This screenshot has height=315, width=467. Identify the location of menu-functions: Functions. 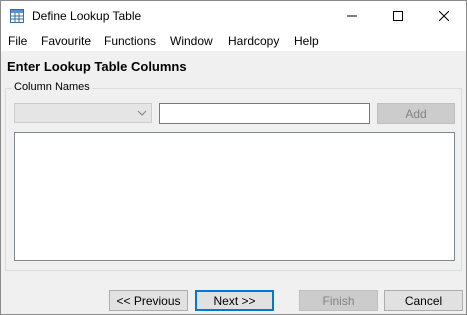
(130, 41).